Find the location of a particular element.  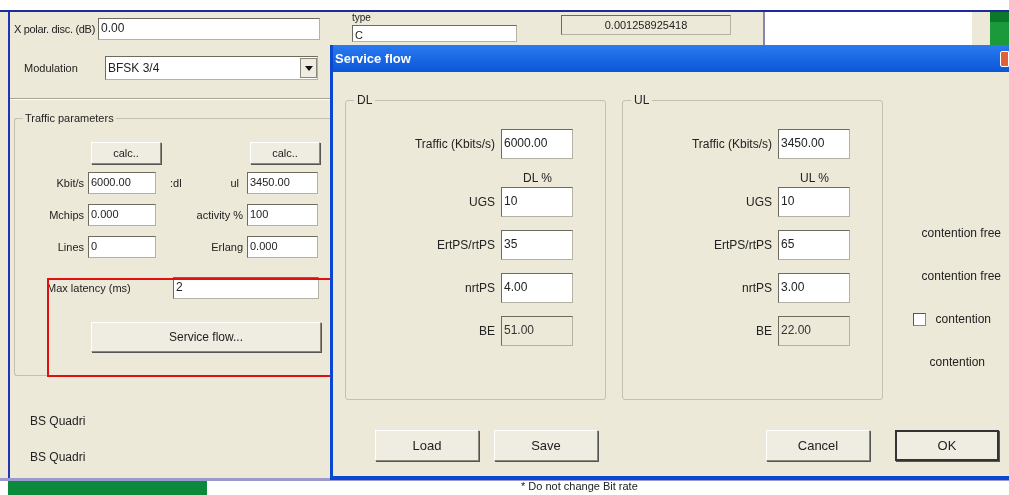

input-field: 0.00 is located at coordinates (209, 29).